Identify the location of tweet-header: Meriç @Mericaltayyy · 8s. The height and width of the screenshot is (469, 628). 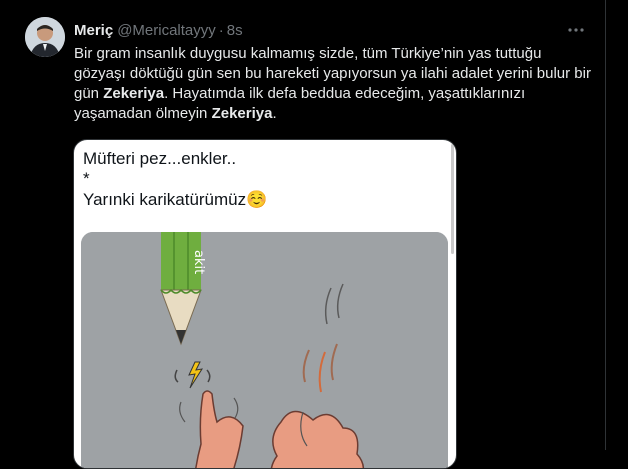
(158, 31).